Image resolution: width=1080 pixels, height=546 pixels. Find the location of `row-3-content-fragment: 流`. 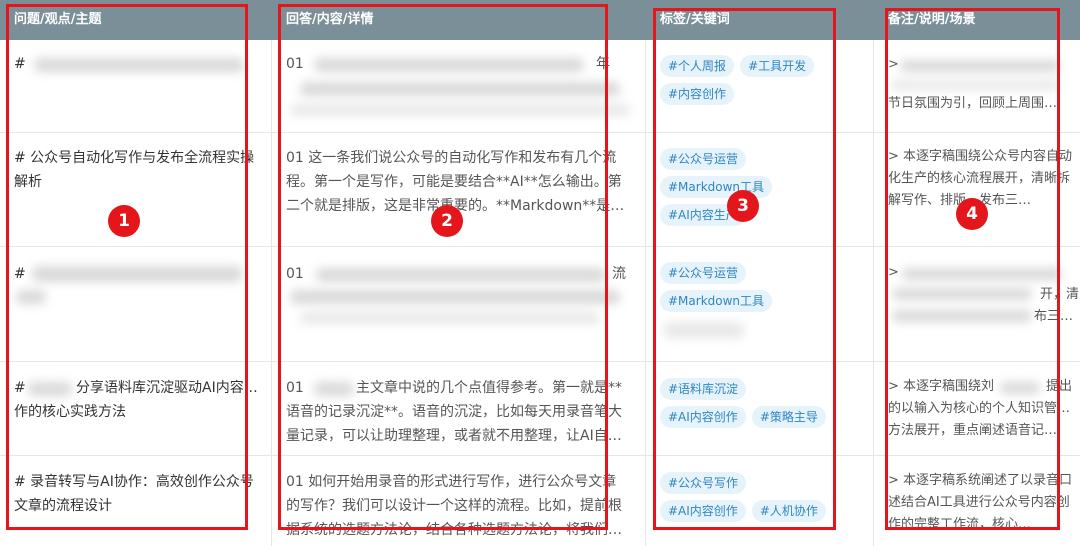

row-3-content-fragment: 流 is located at coordinates (619, 274).